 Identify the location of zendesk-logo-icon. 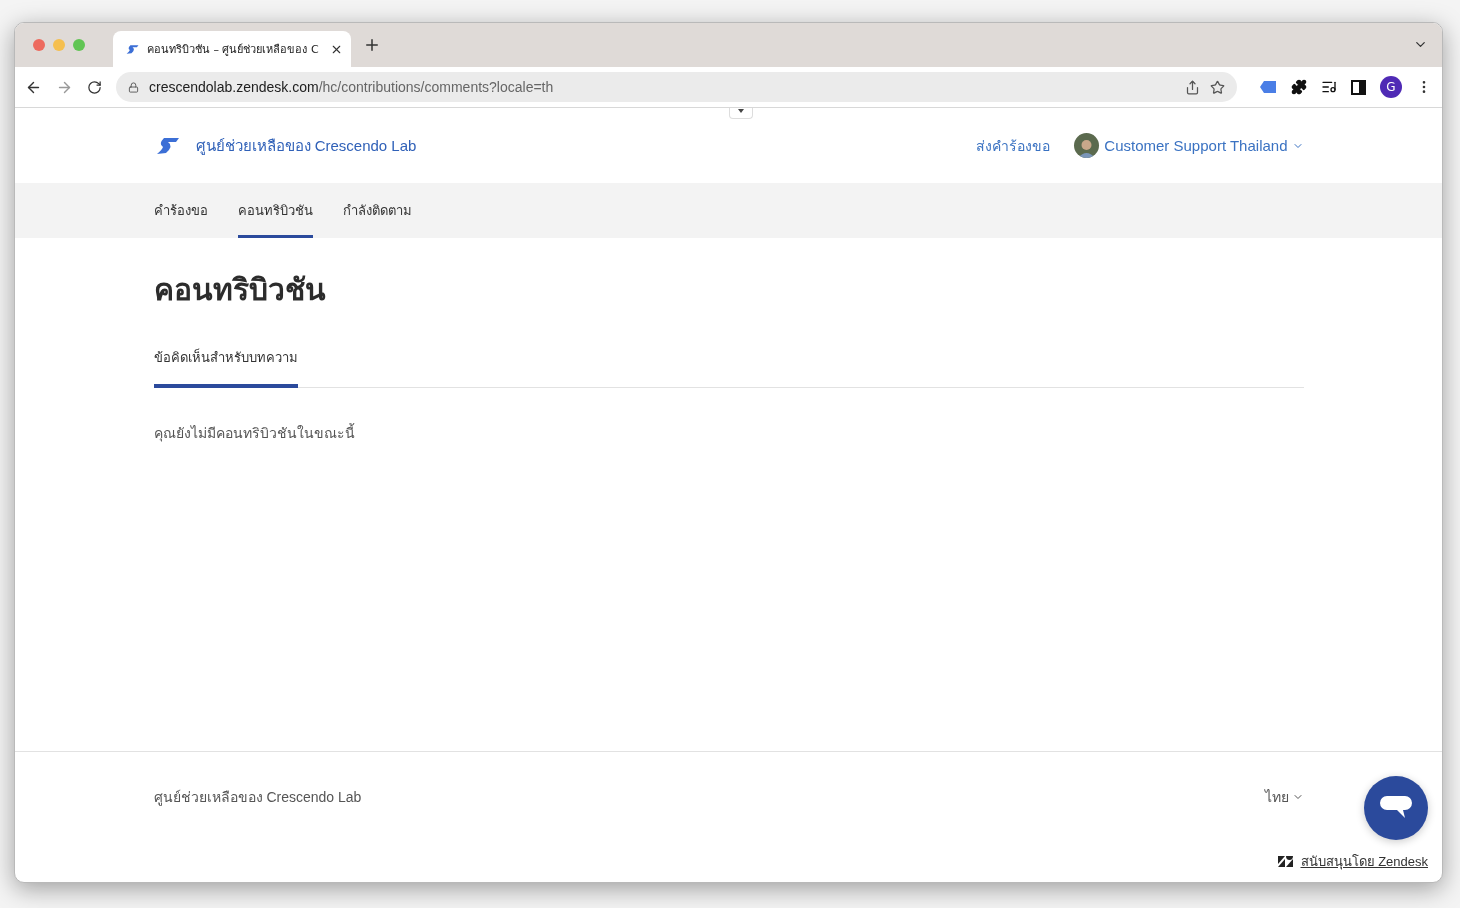
(1285, 861).